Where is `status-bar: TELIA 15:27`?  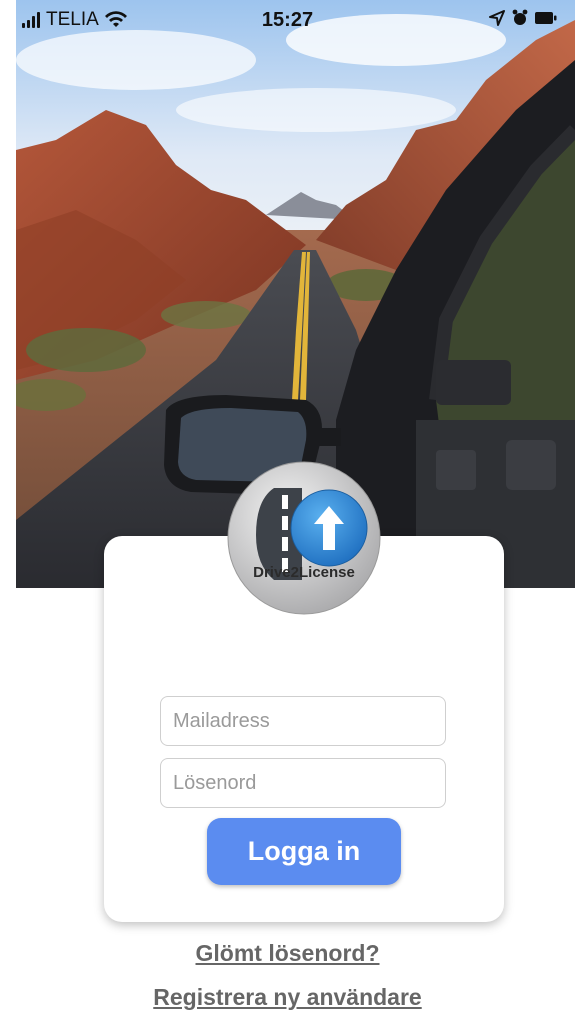
status-bar: TELIA 15:27 is located at coordinates (287, 20).